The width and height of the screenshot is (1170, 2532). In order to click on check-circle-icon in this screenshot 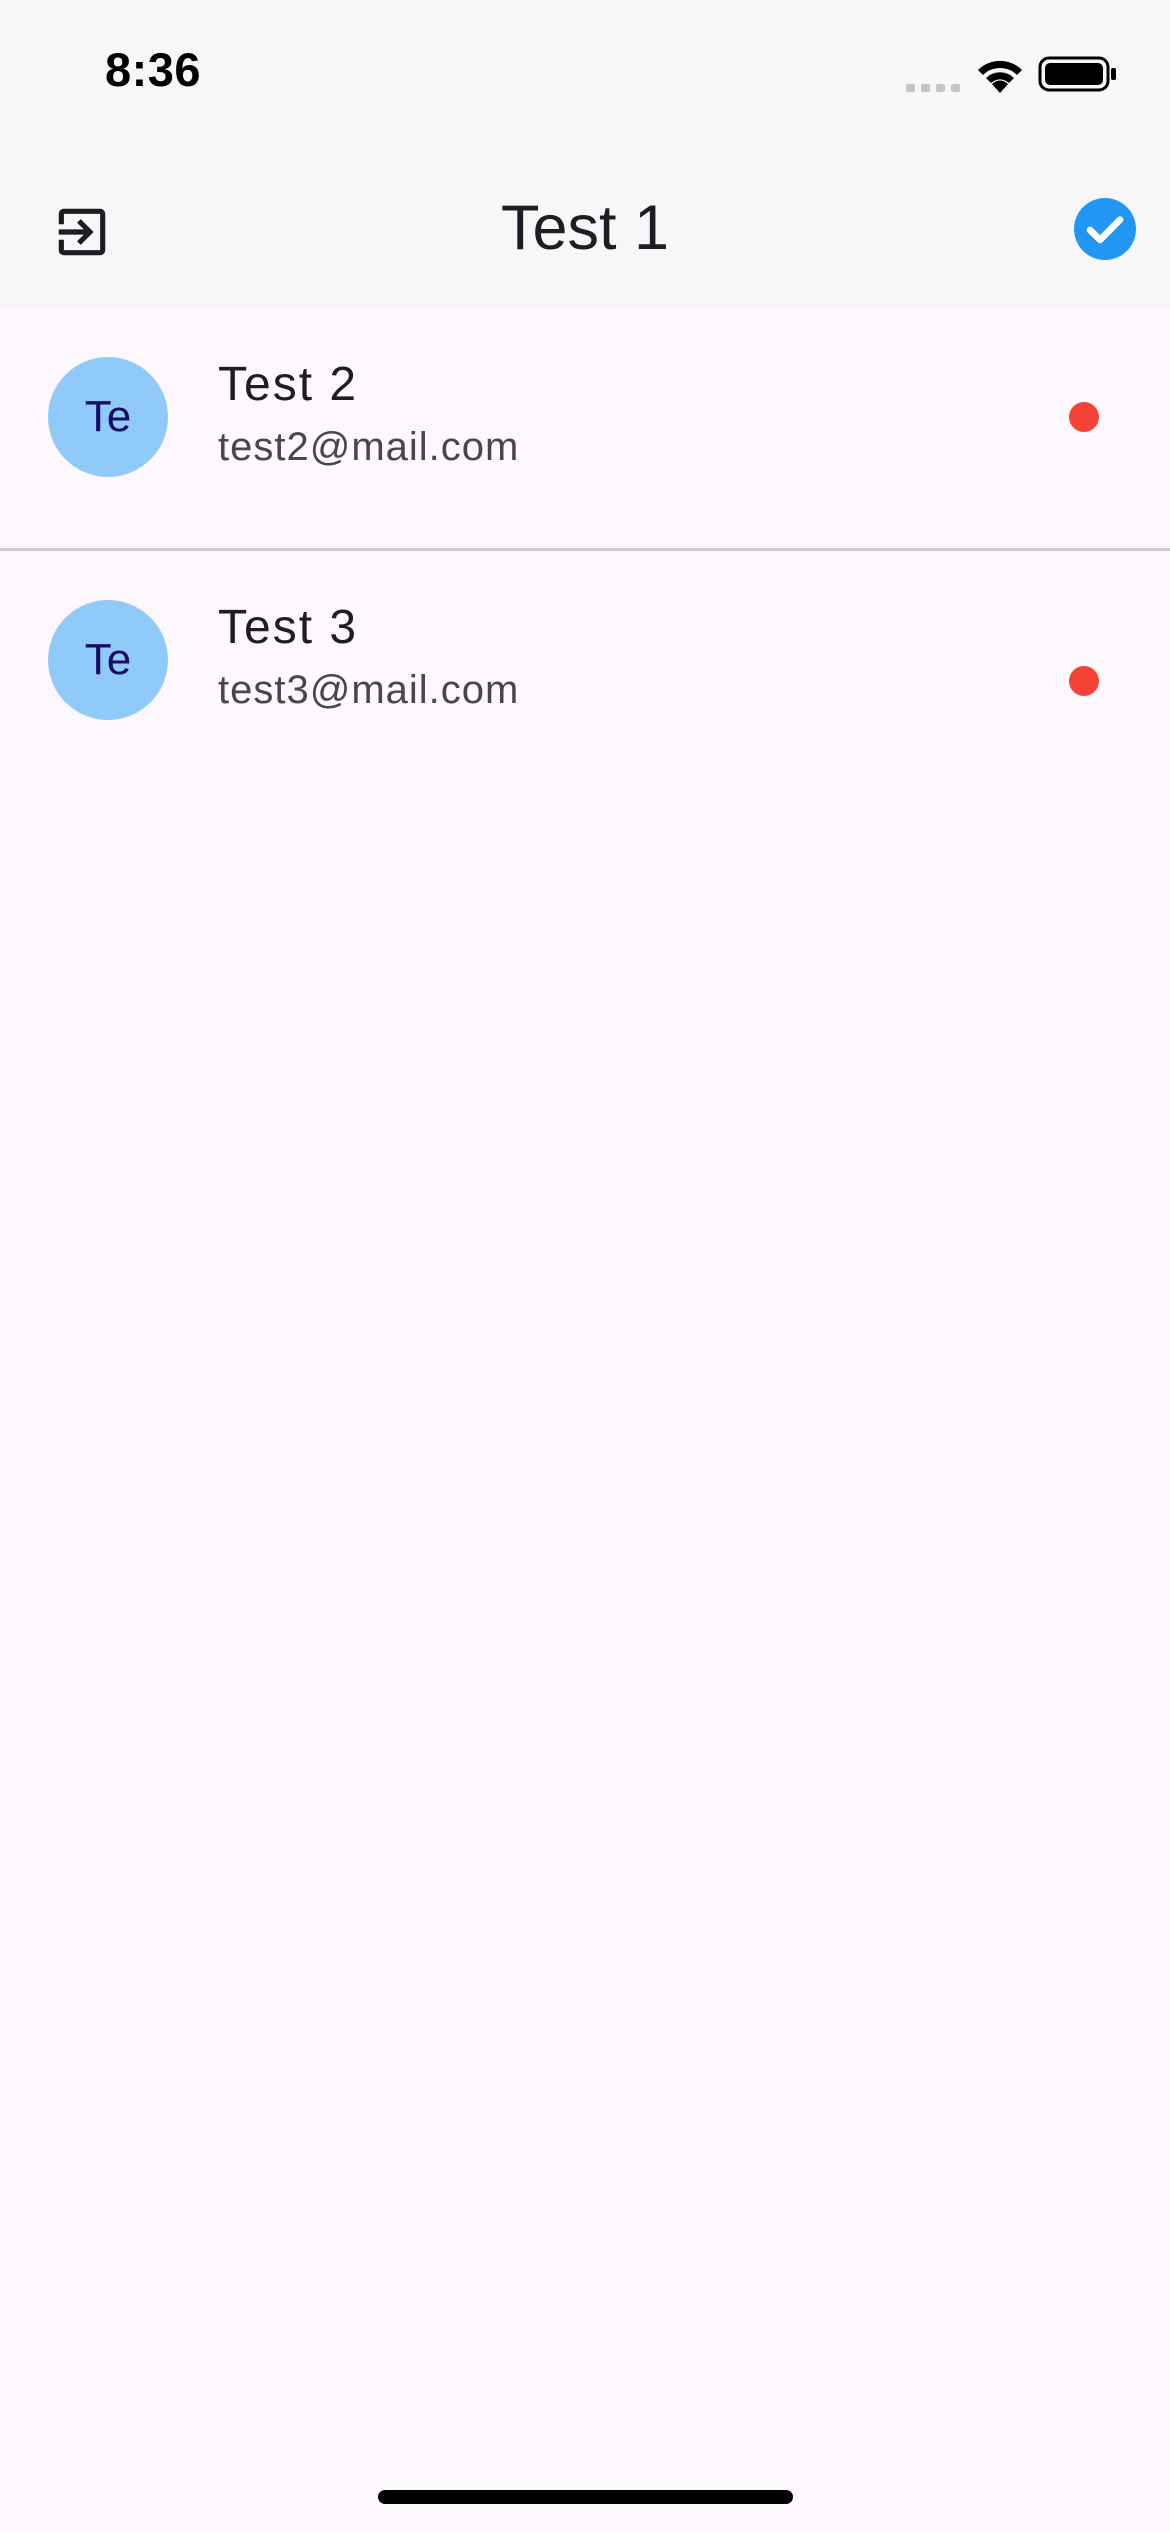, I will do `click(1105, 229)`.